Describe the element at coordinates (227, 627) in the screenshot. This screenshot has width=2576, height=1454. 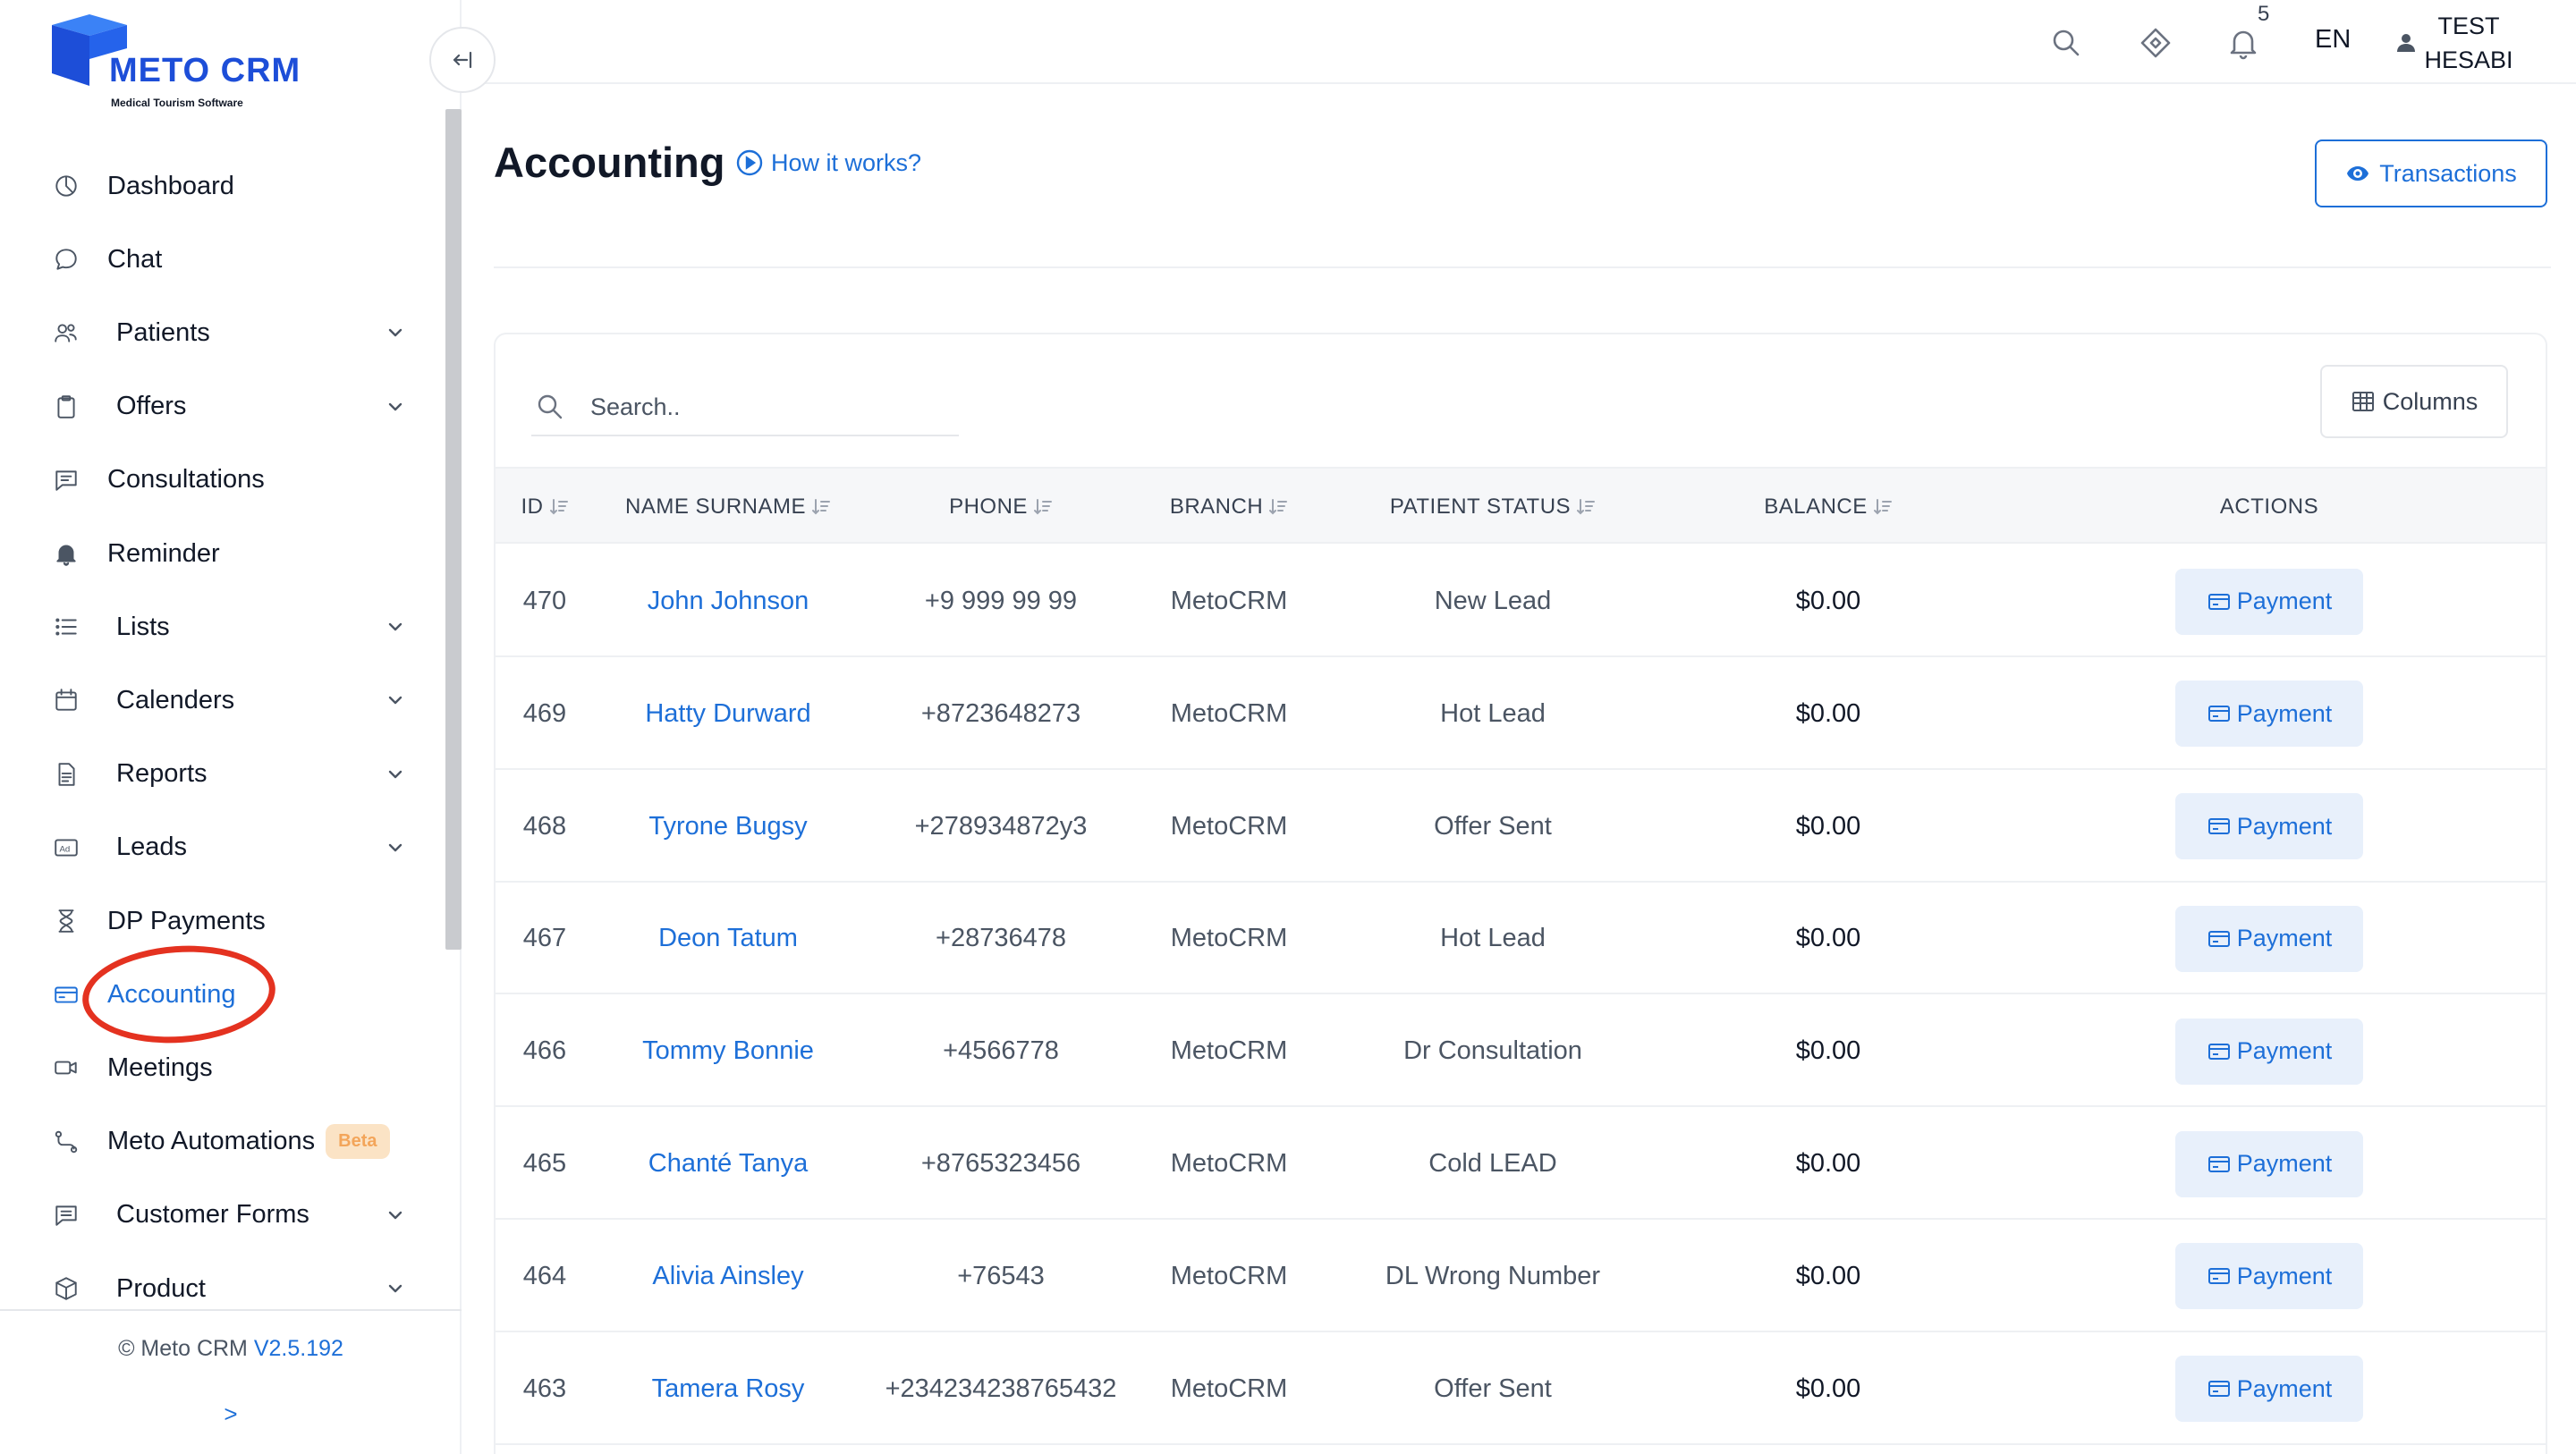
I see `sidebar-item-lists: Lists` at that location.